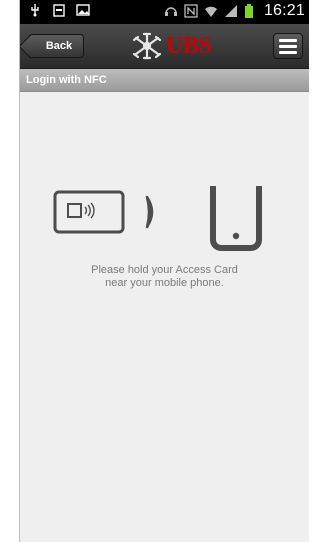  Describe the element at coordinates (164, 283) in the screenshot. I see `instruction-line-2: near your mobile phone.` at that location.